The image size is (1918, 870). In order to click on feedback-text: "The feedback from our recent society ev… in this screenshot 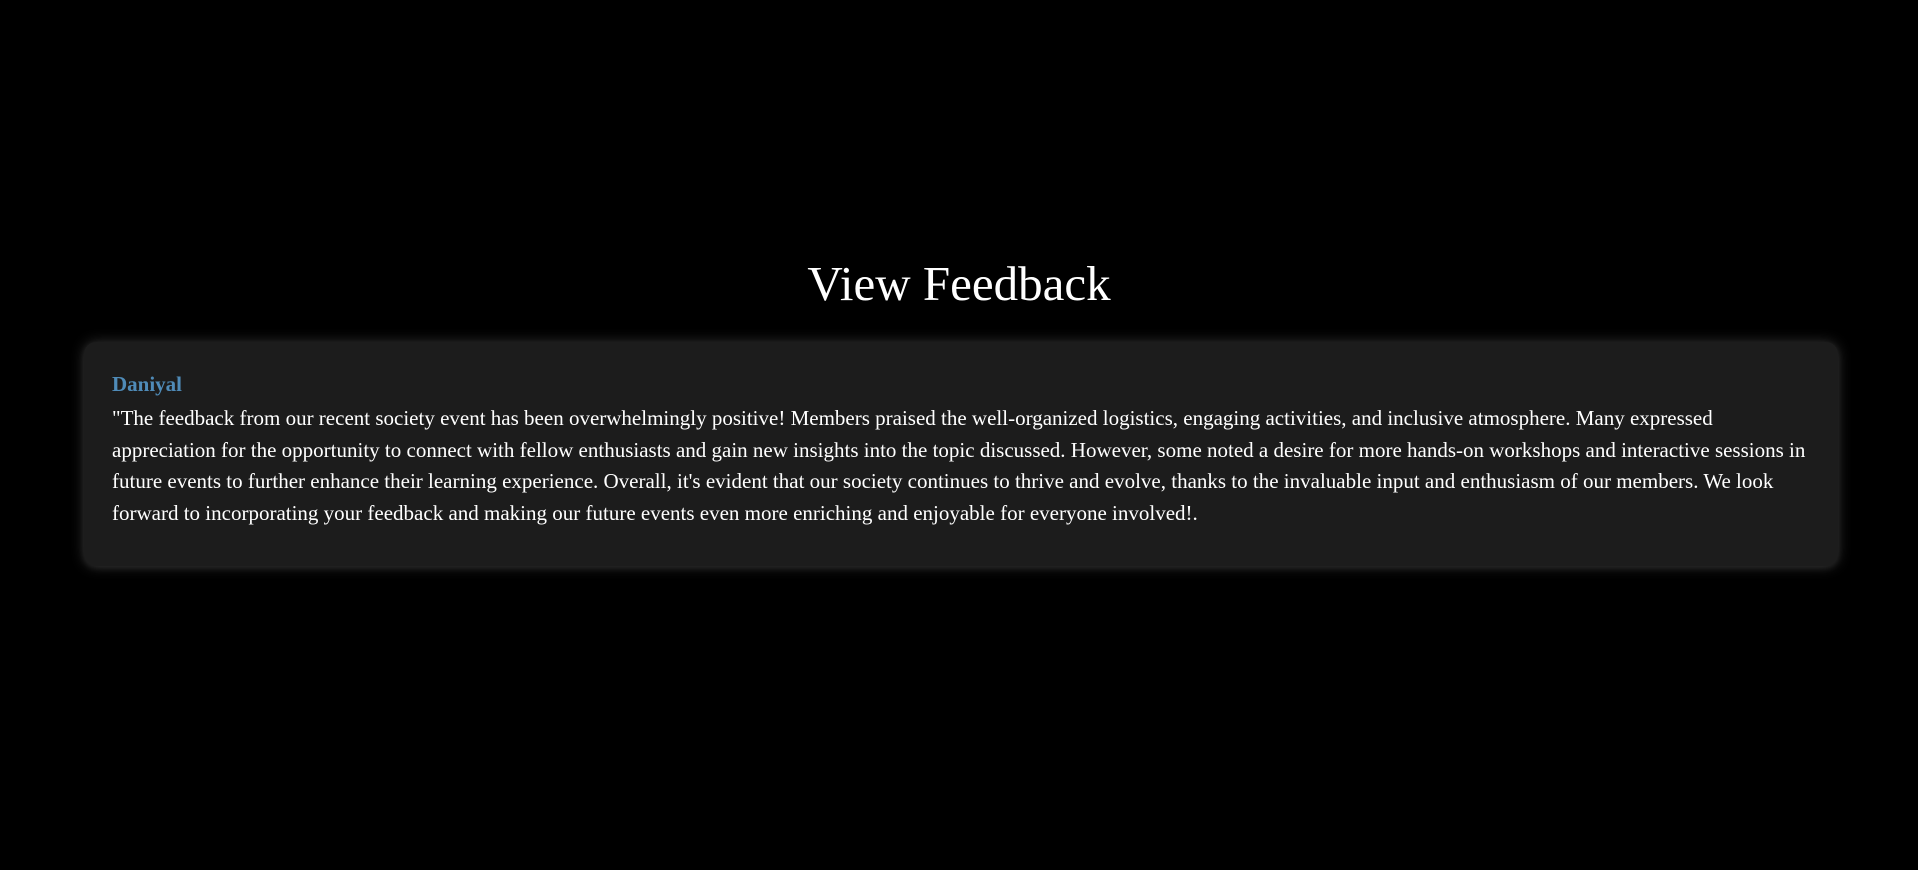, I will do `click(959, 465)`.